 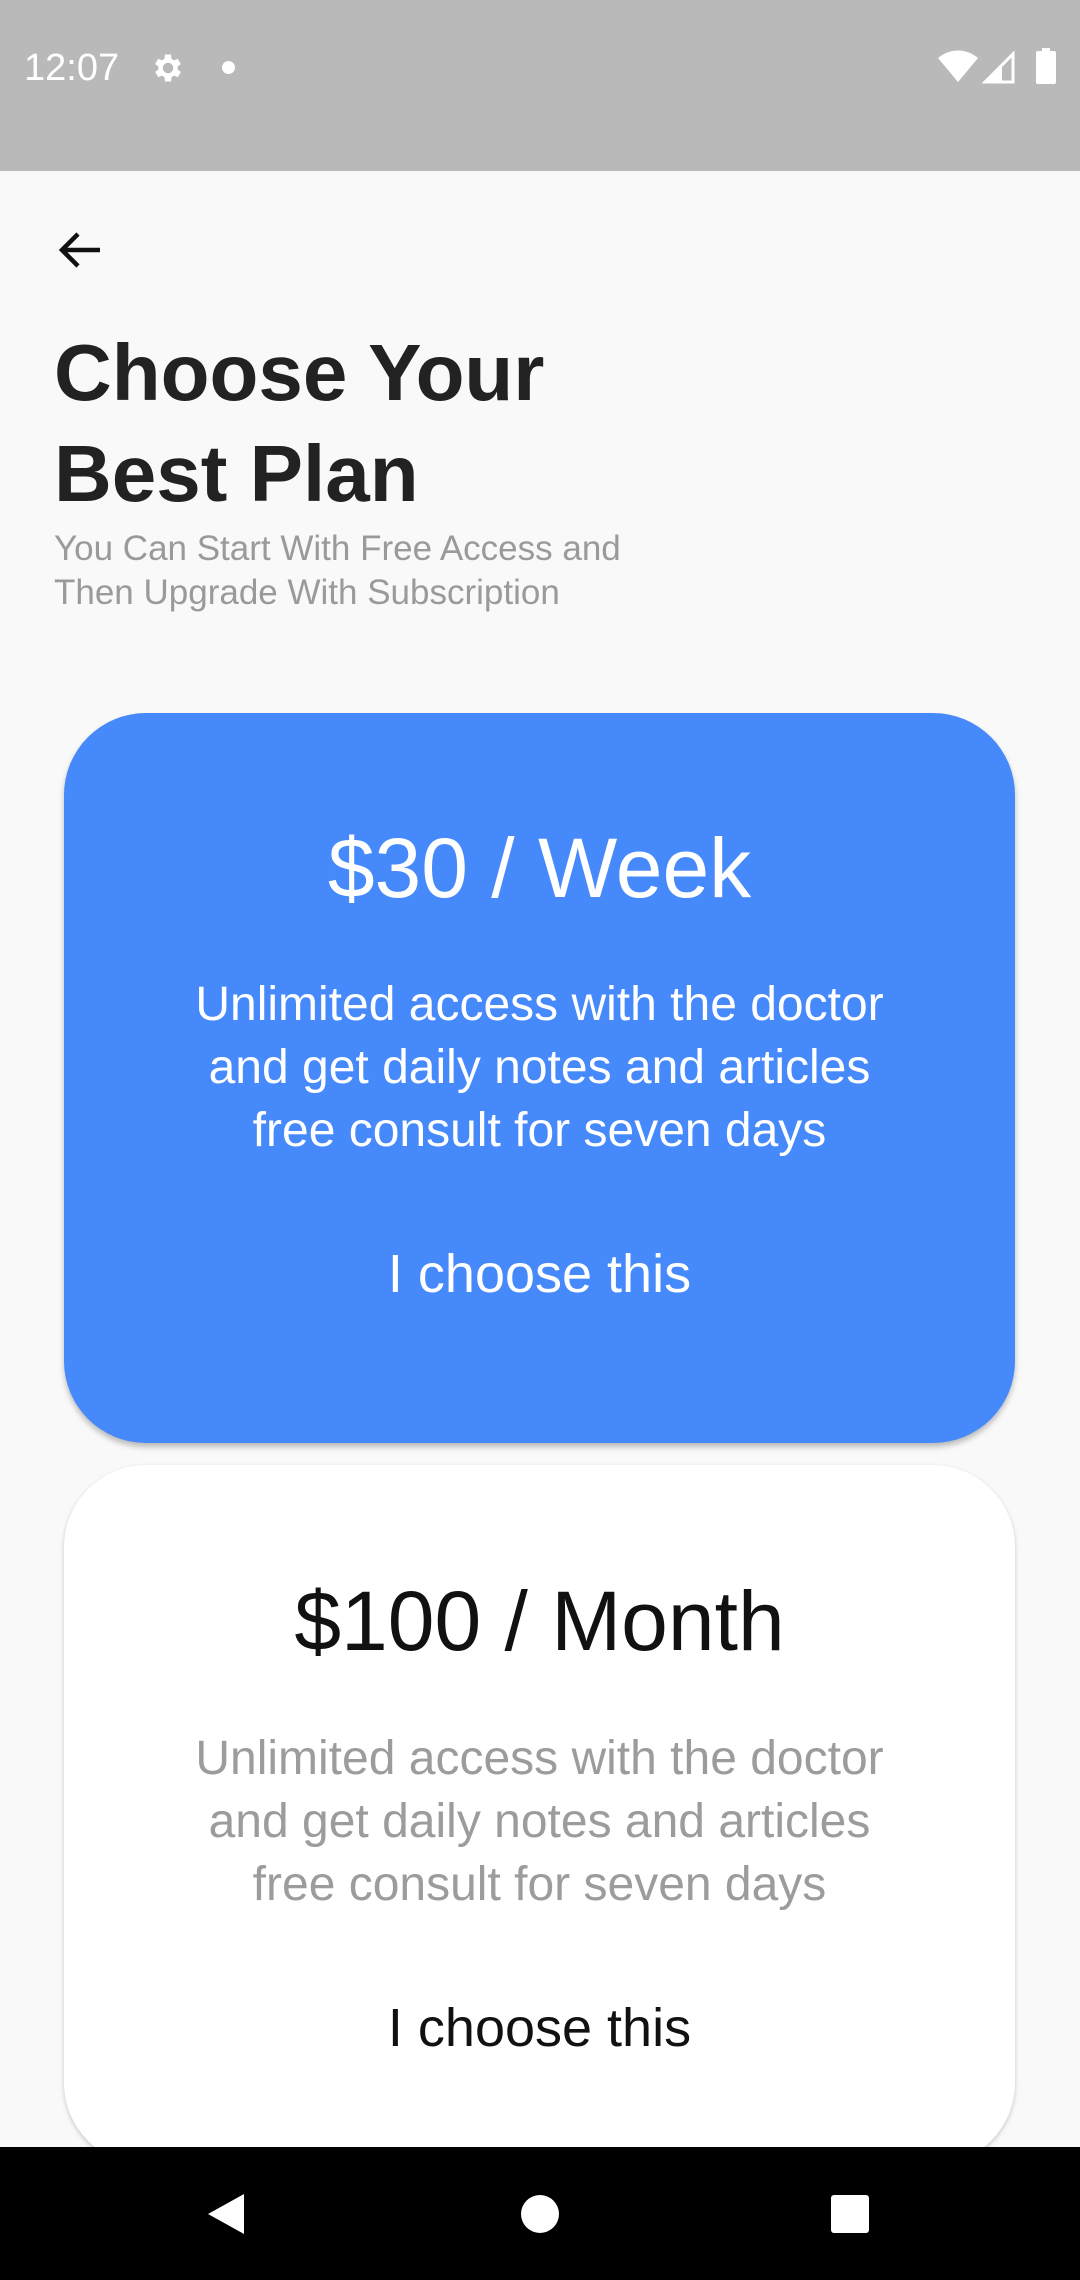 What do you see at coordinates (307, 592) in the screenshot?
I see `page-subtitle-line-2: Then Upgrade With Subscription` at bounding box center [307, 592].